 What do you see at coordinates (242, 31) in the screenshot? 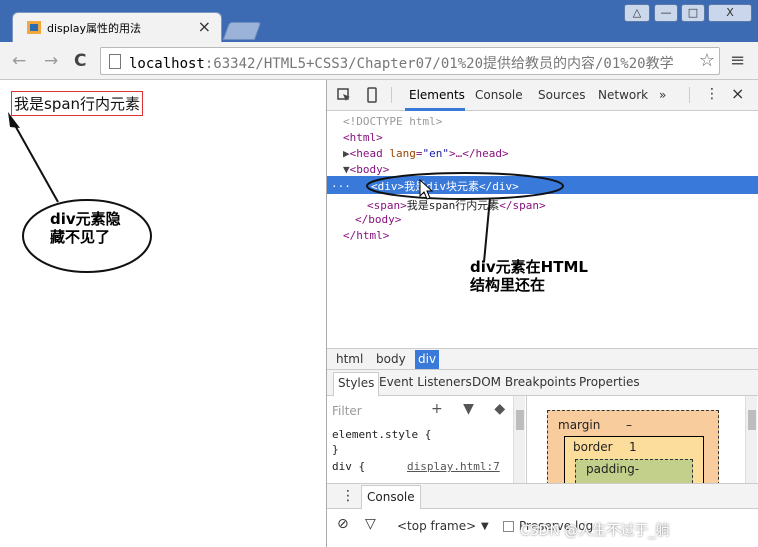
I see `new-tab-button` at bounding box center [242, 31].